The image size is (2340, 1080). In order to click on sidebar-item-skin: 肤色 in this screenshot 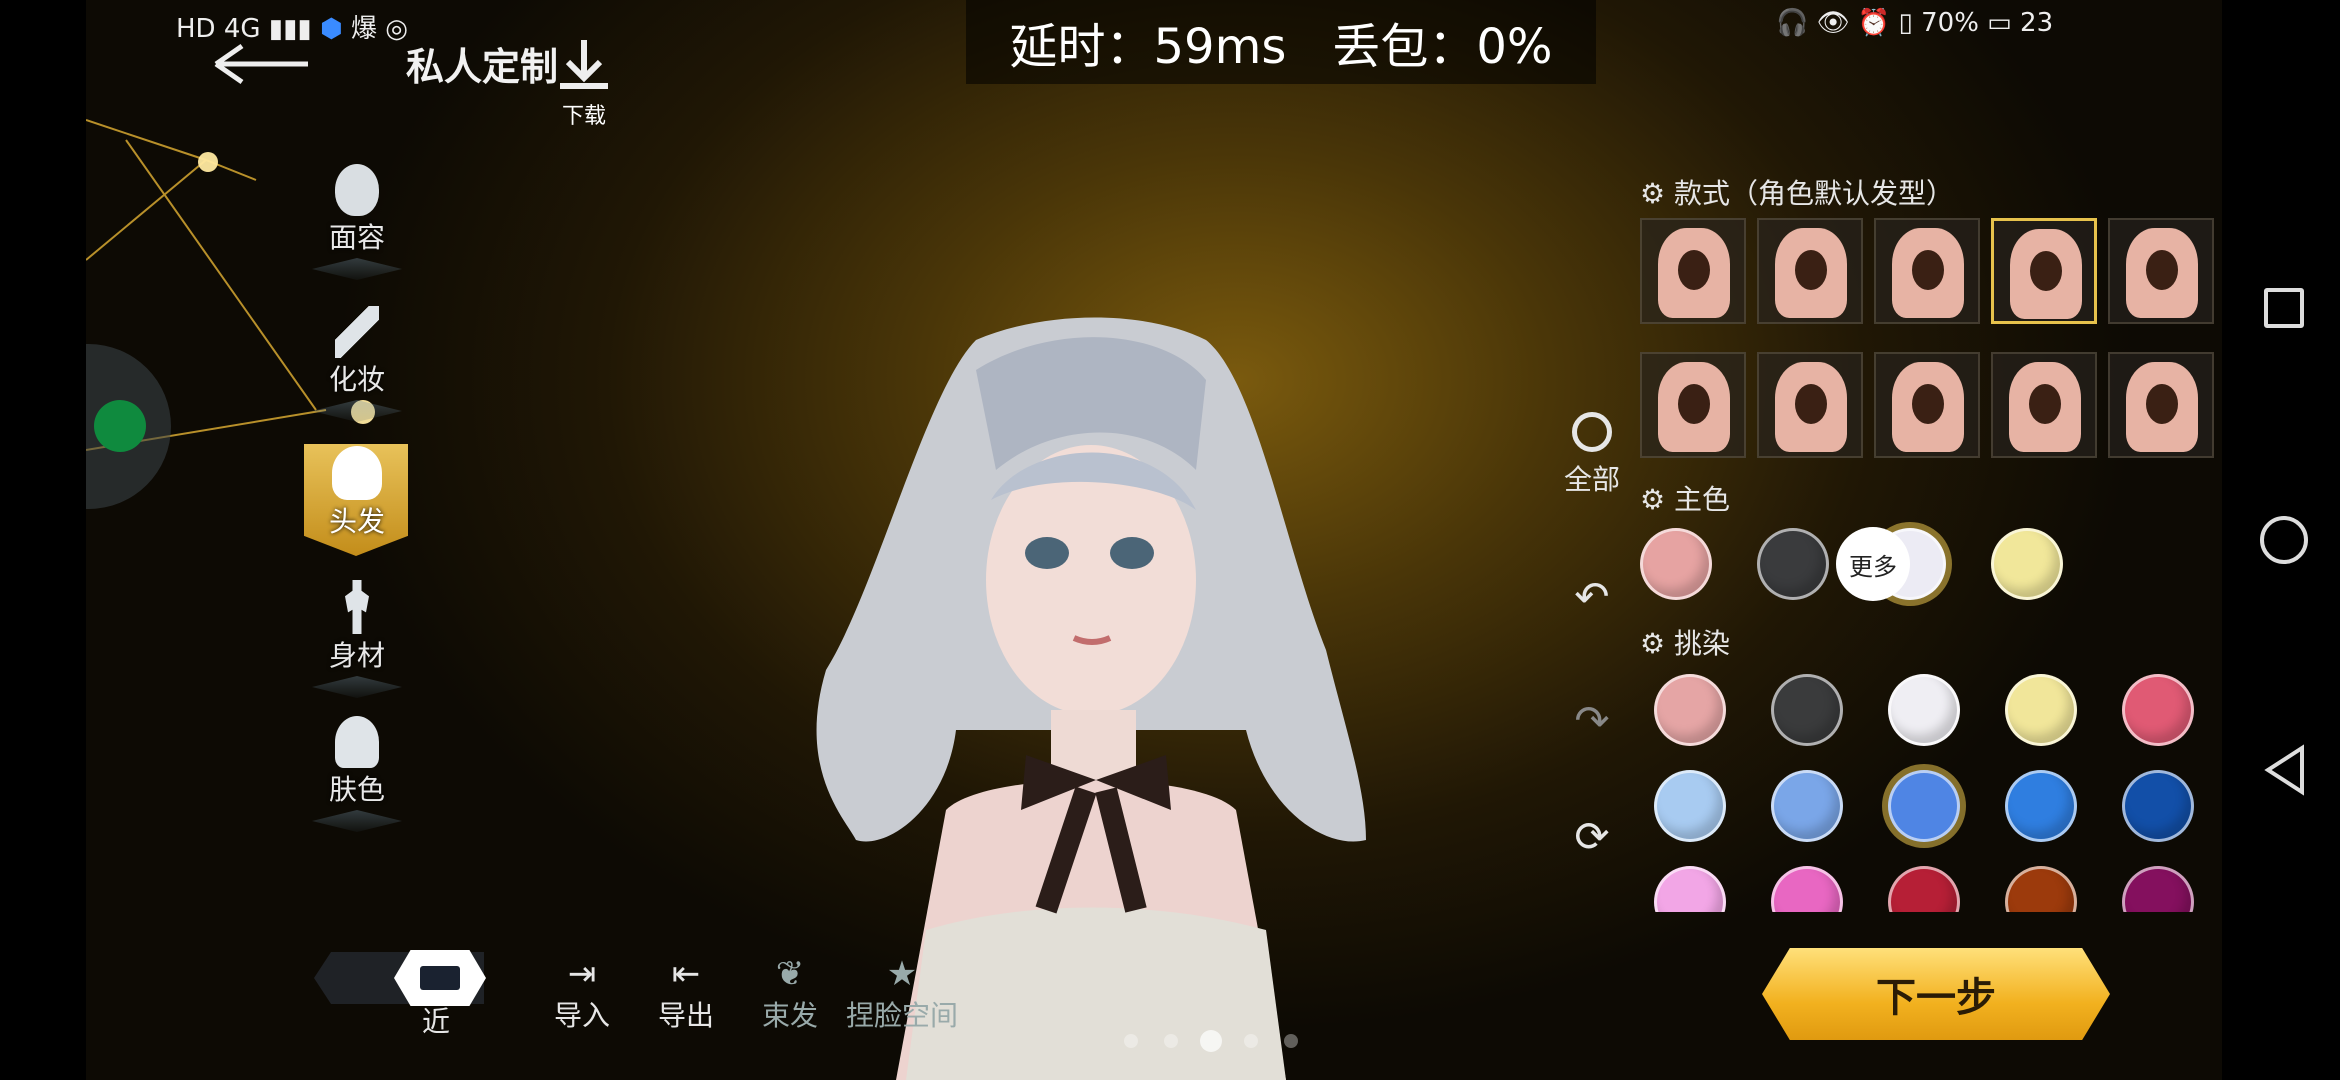, I will do `click(357, 774)`.